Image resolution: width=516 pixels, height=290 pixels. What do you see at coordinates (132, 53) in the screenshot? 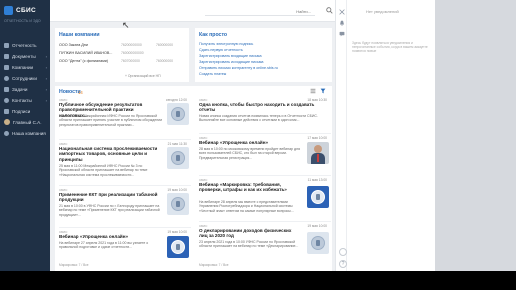
I see `company-inn: 760000000000` at bounding box center [132, 53].